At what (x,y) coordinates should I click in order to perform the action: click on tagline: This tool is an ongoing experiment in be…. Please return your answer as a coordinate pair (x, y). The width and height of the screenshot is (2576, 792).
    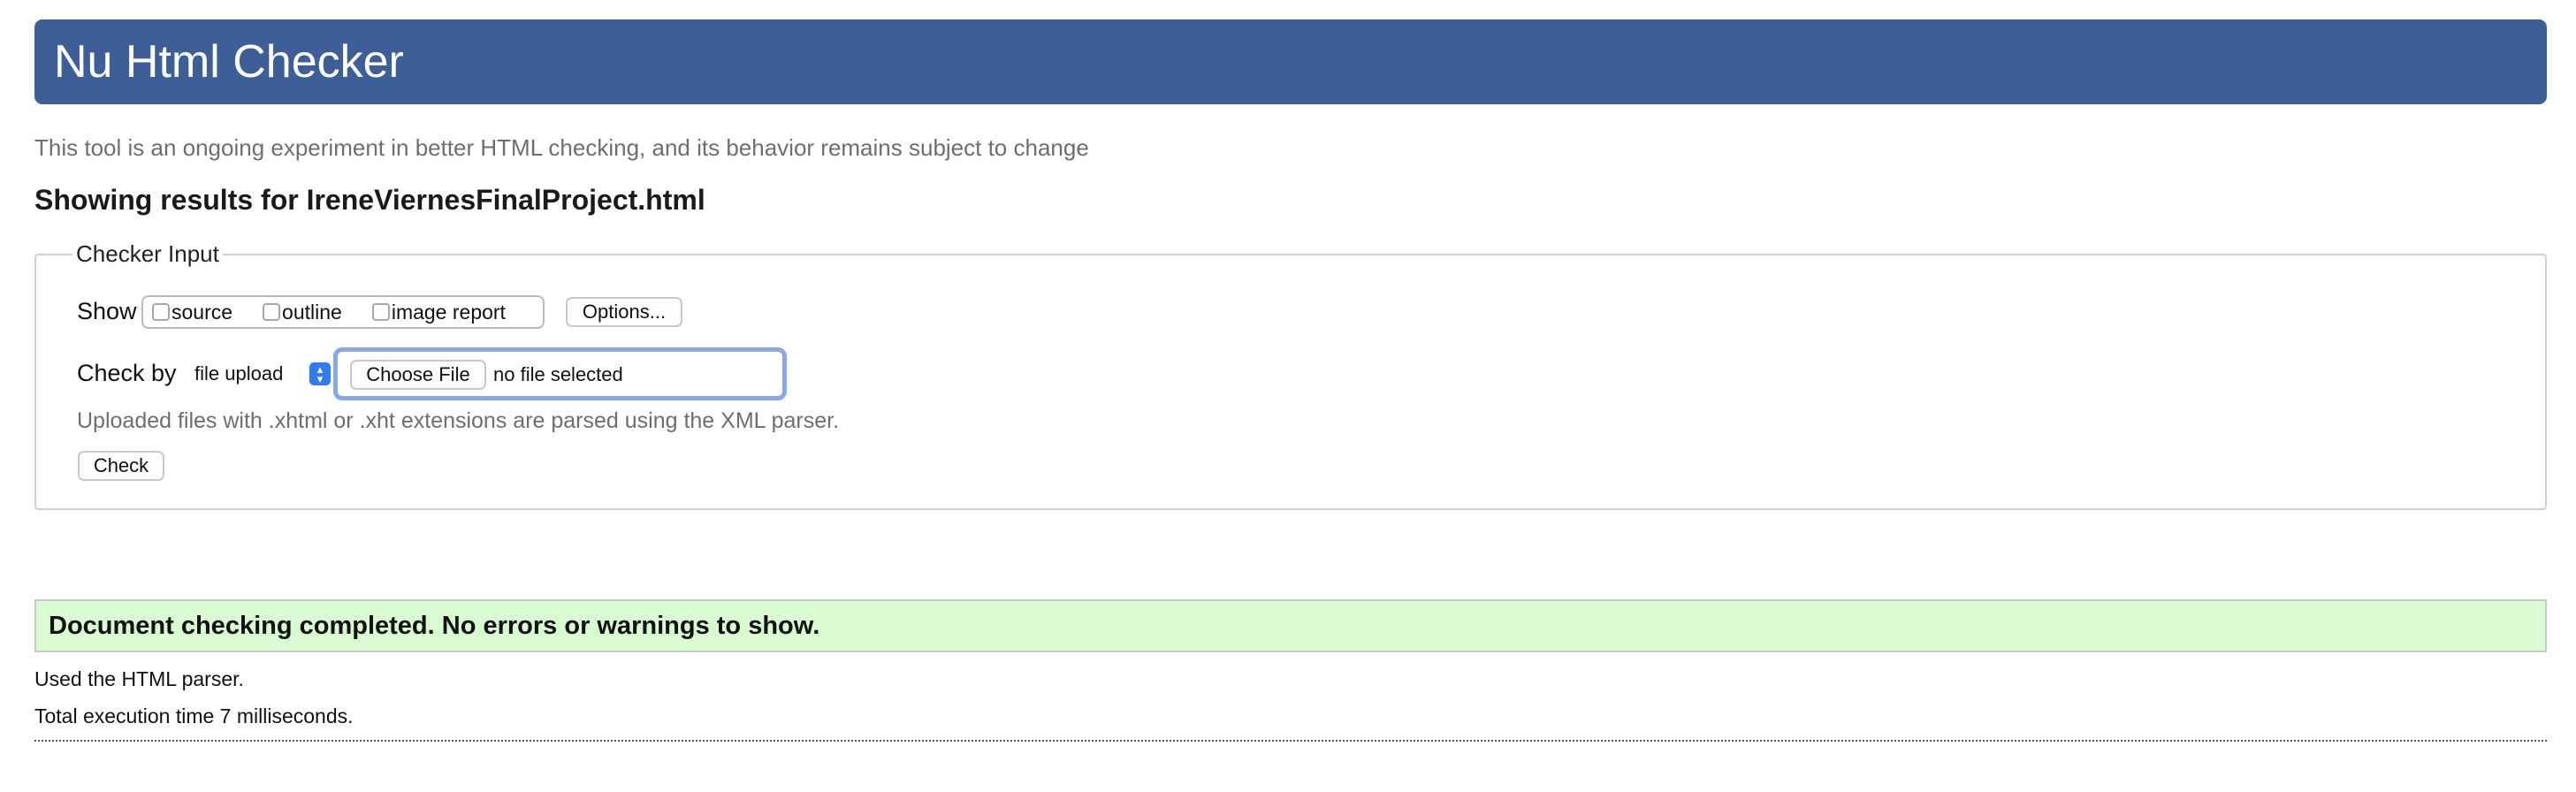
    Looking at the image, I should click on (561, 147).